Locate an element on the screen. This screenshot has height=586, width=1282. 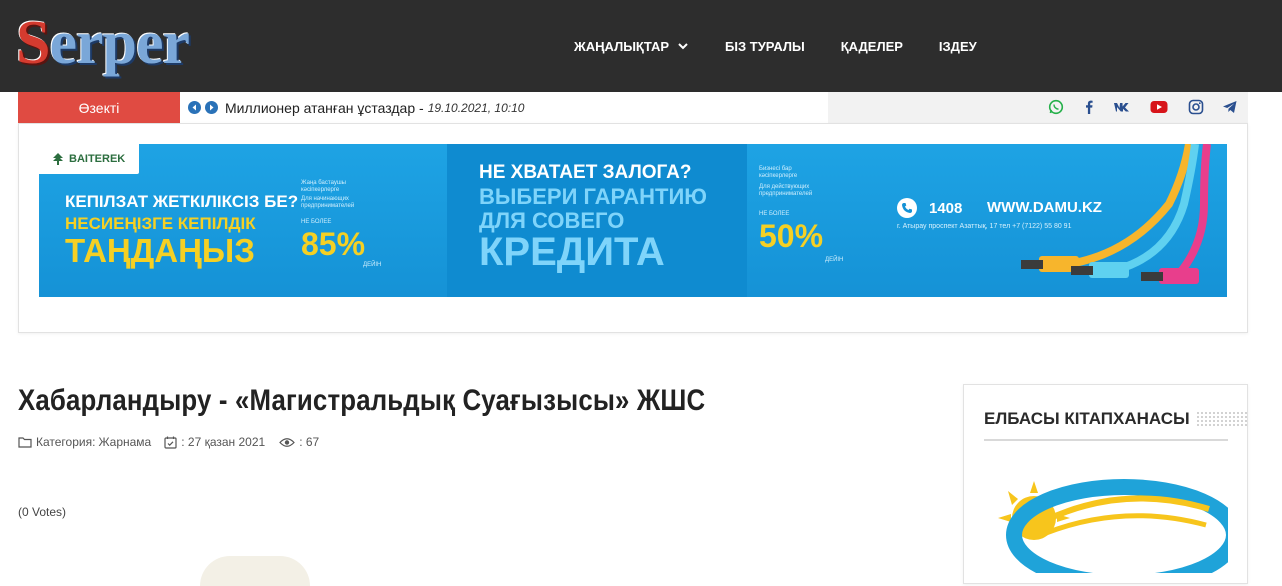
nav-item-rules: ҚАДЕЛЕР is located at coordinates (872, 46).